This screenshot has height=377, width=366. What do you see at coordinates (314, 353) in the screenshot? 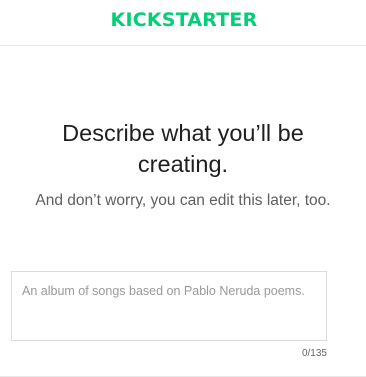
I see `character-counter: 0/135` at bounding box center [314, 353].